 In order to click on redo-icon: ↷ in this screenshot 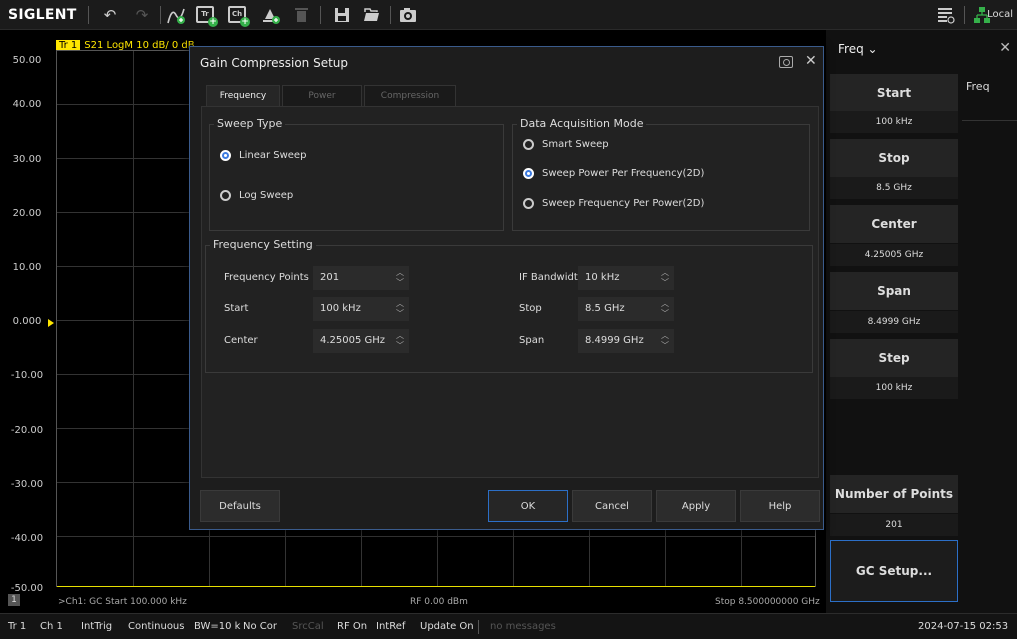, I will do `click(142, 15)`.